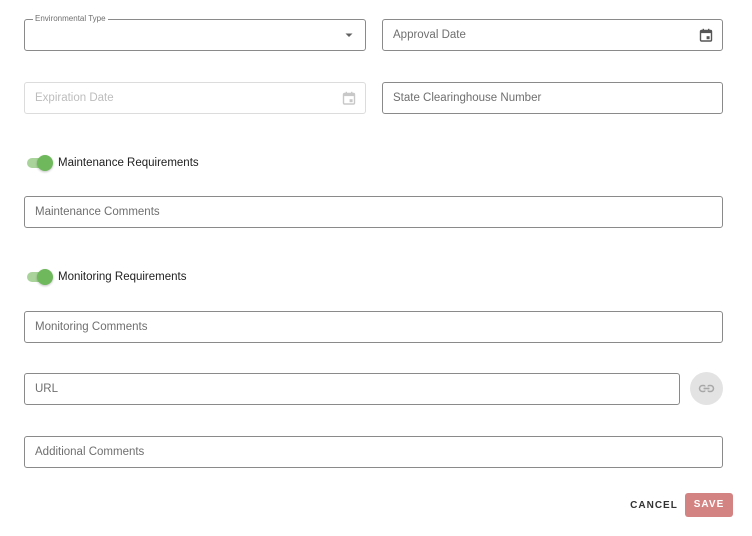 The image size is (752, 536). I want to click on monitoring-comments-field: Monitoring Comments, so click(373, 327).